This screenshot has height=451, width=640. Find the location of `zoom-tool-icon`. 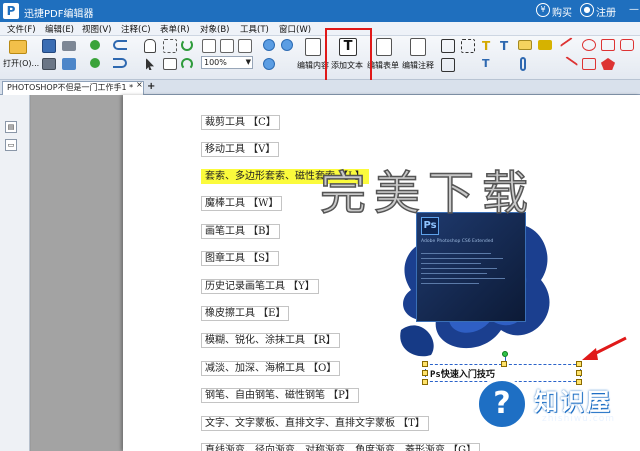

zoom-tool-icon is located at coordinates (269, 64).